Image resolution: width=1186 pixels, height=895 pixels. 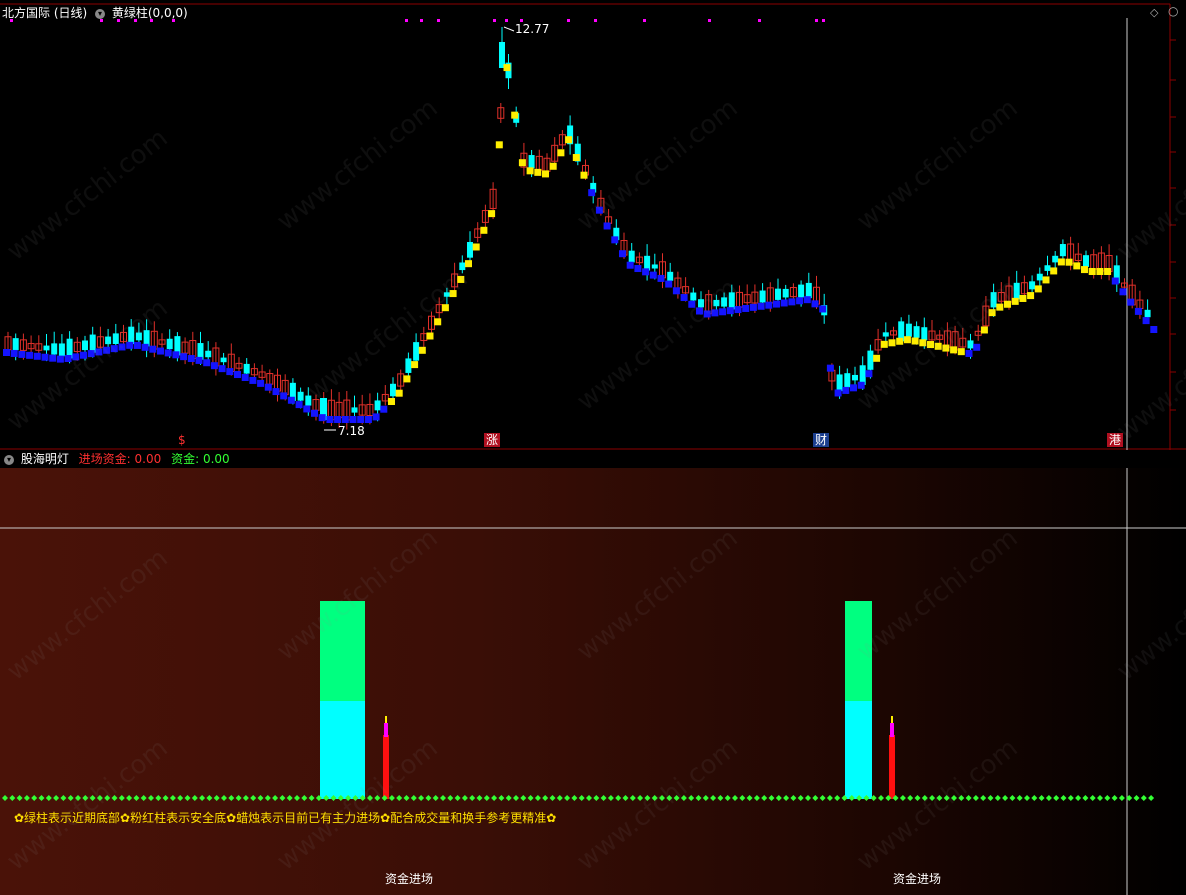 What do you see at coordinates (1173, 11) in the screenshot?
I see `settings-icon: ○` at bounding box center [1173, 11].